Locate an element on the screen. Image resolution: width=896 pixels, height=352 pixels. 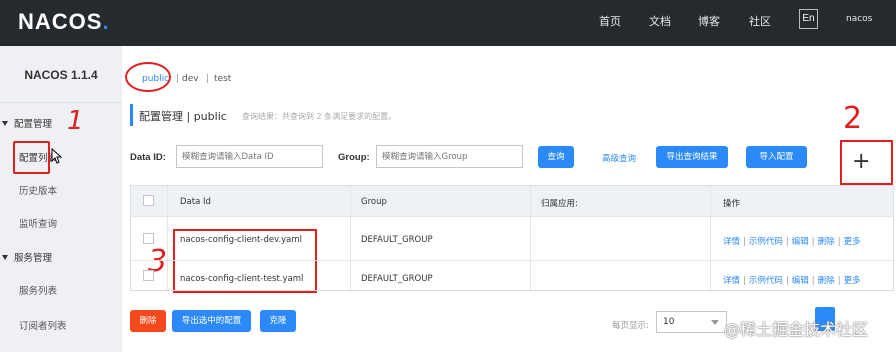
annotation-number-2: 2 is located at coordinates (853, 118).